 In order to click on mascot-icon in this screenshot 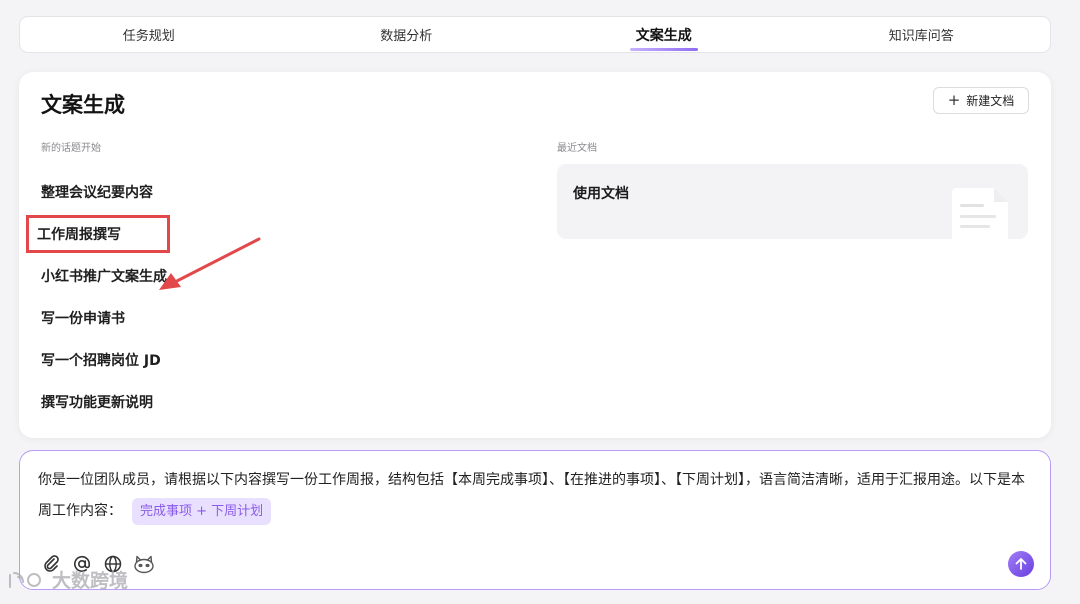, I will do `click(144, 564)`.